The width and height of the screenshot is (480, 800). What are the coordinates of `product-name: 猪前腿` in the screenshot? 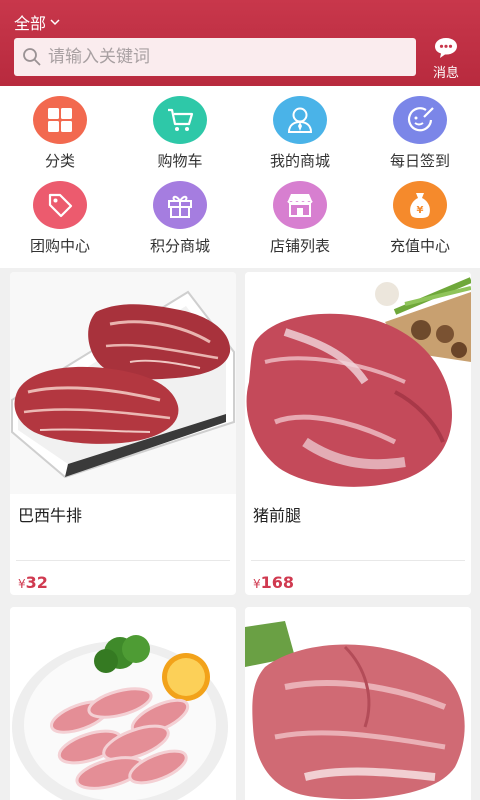 It's located at (277, 515).